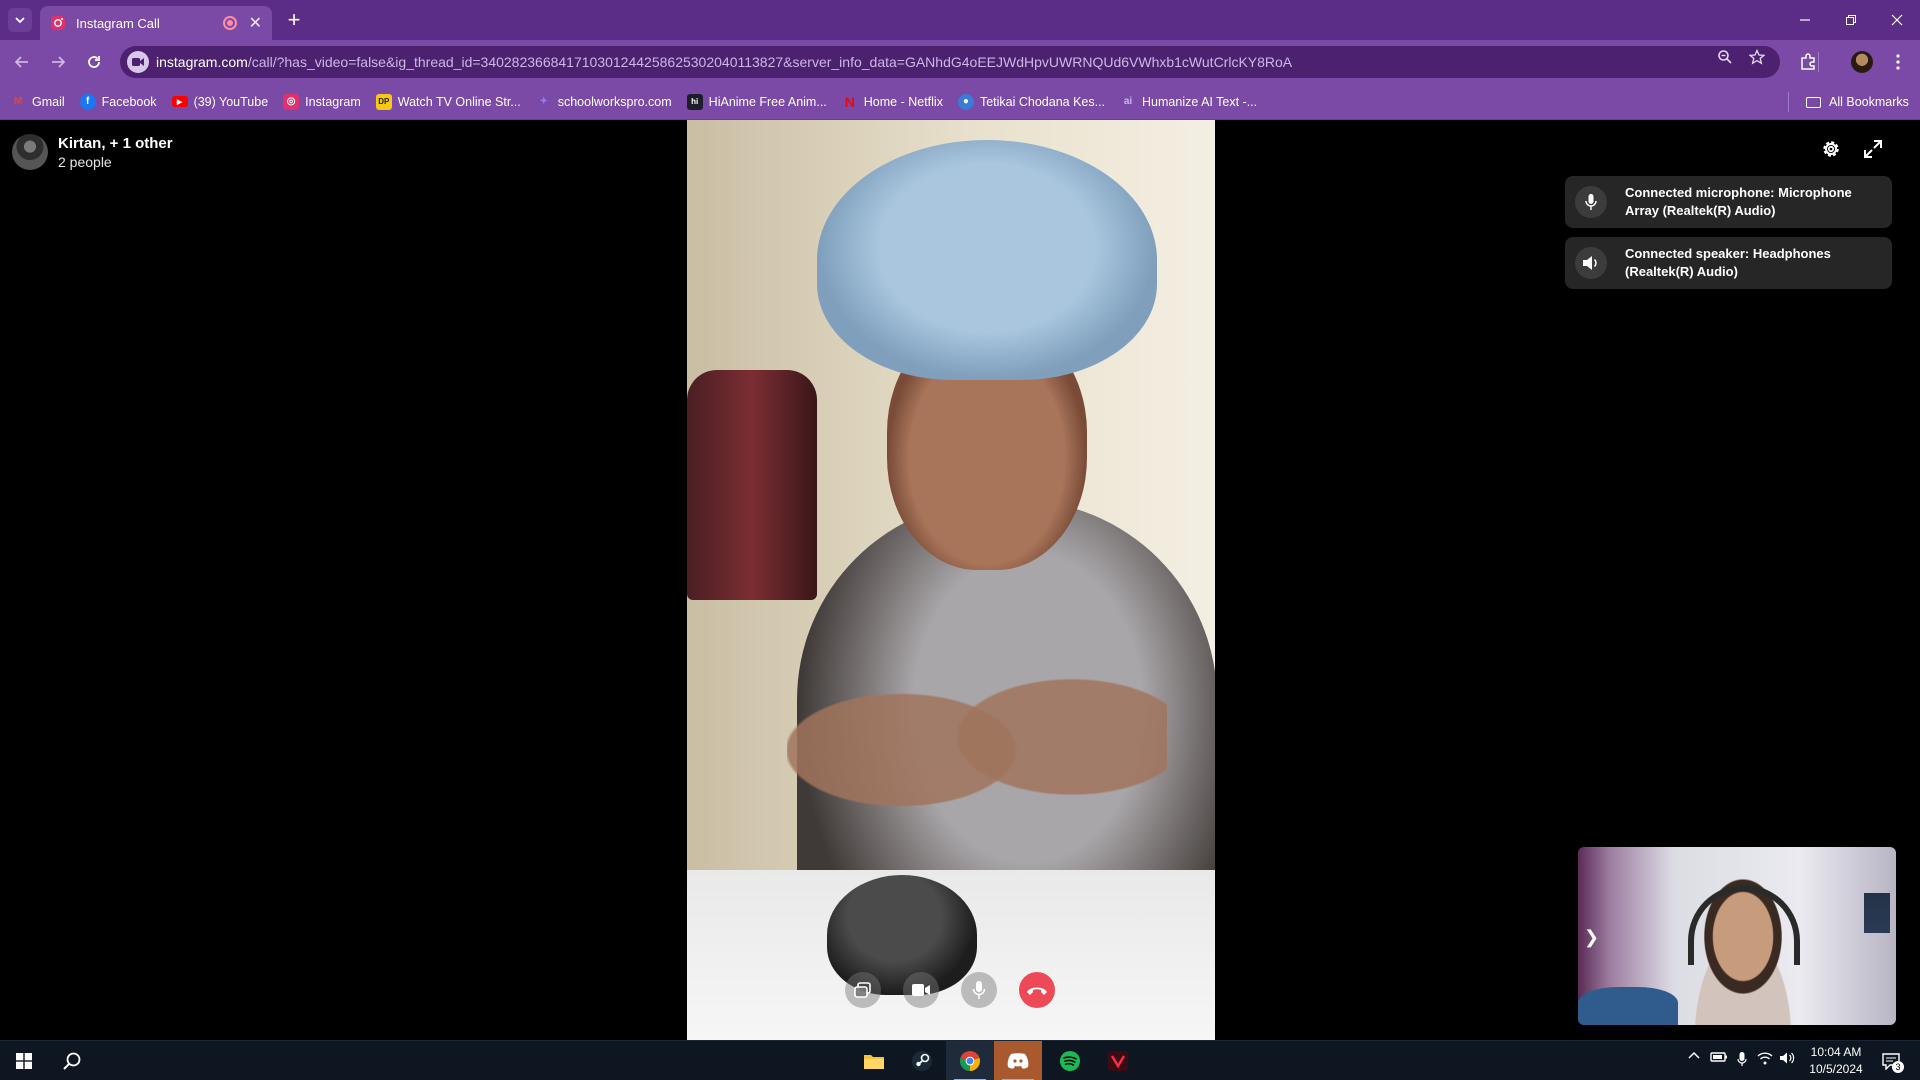  What do you see at coordinates (849, 101) in the screenshot?
I see `netflix-icon: N` at bounding box center [849, 101].